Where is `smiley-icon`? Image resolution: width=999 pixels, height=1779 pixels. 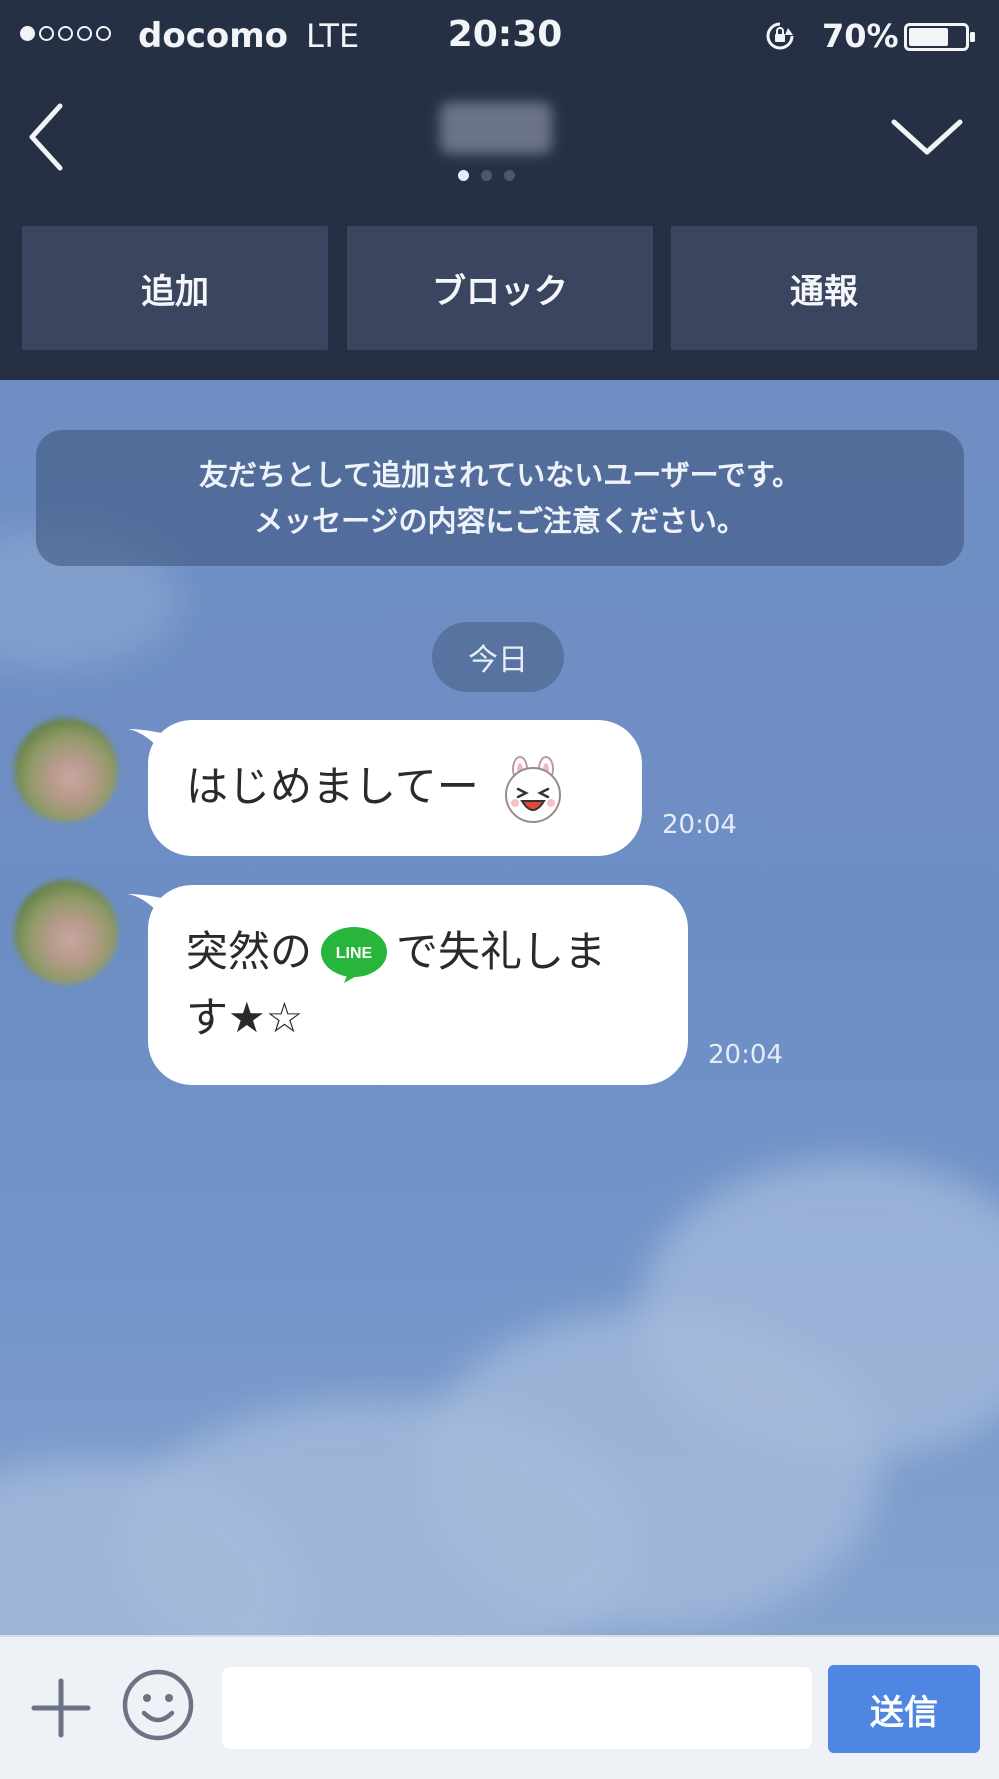 smiley-icon is located at coordinates (158, 1705).